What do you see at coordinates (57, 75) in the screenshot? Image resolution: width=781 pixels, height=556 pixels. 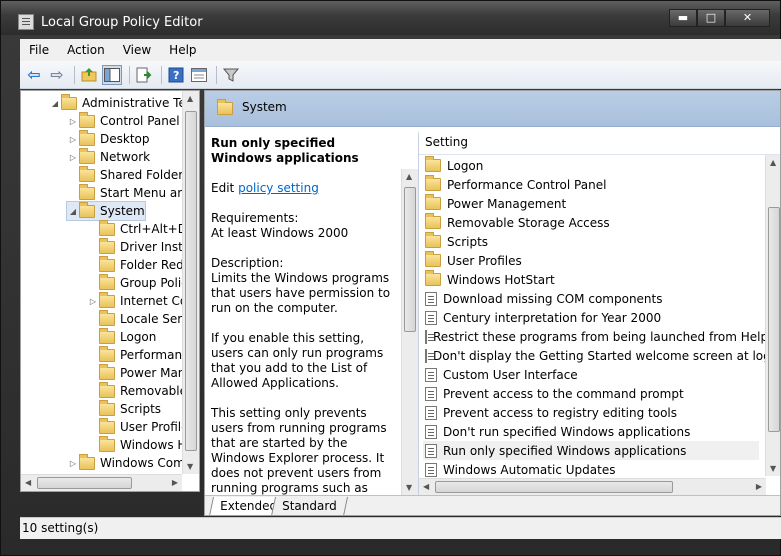 I see `forward-icon: ⇨` at bounding box center [57, 75].